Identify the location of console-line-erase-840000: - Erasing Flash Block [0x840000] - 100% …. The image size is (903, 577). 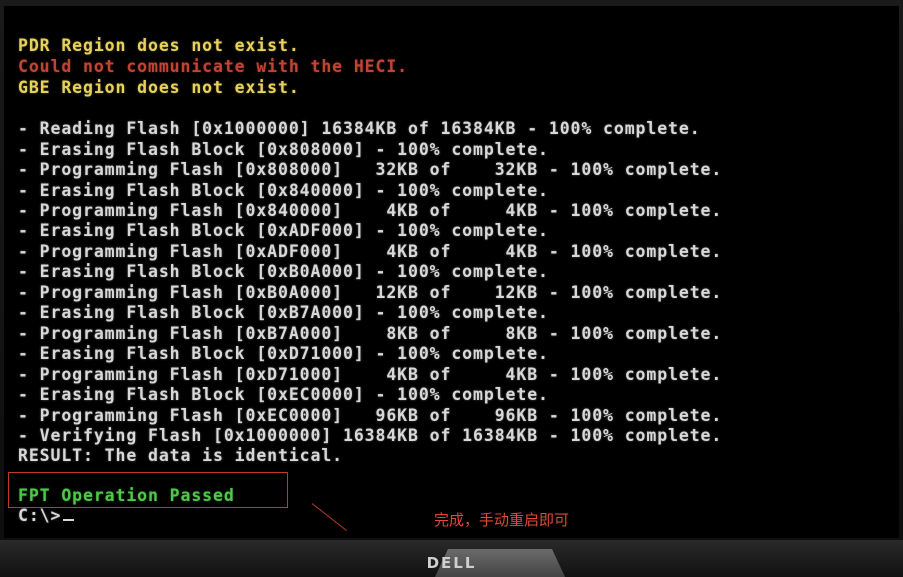
(283, 190).